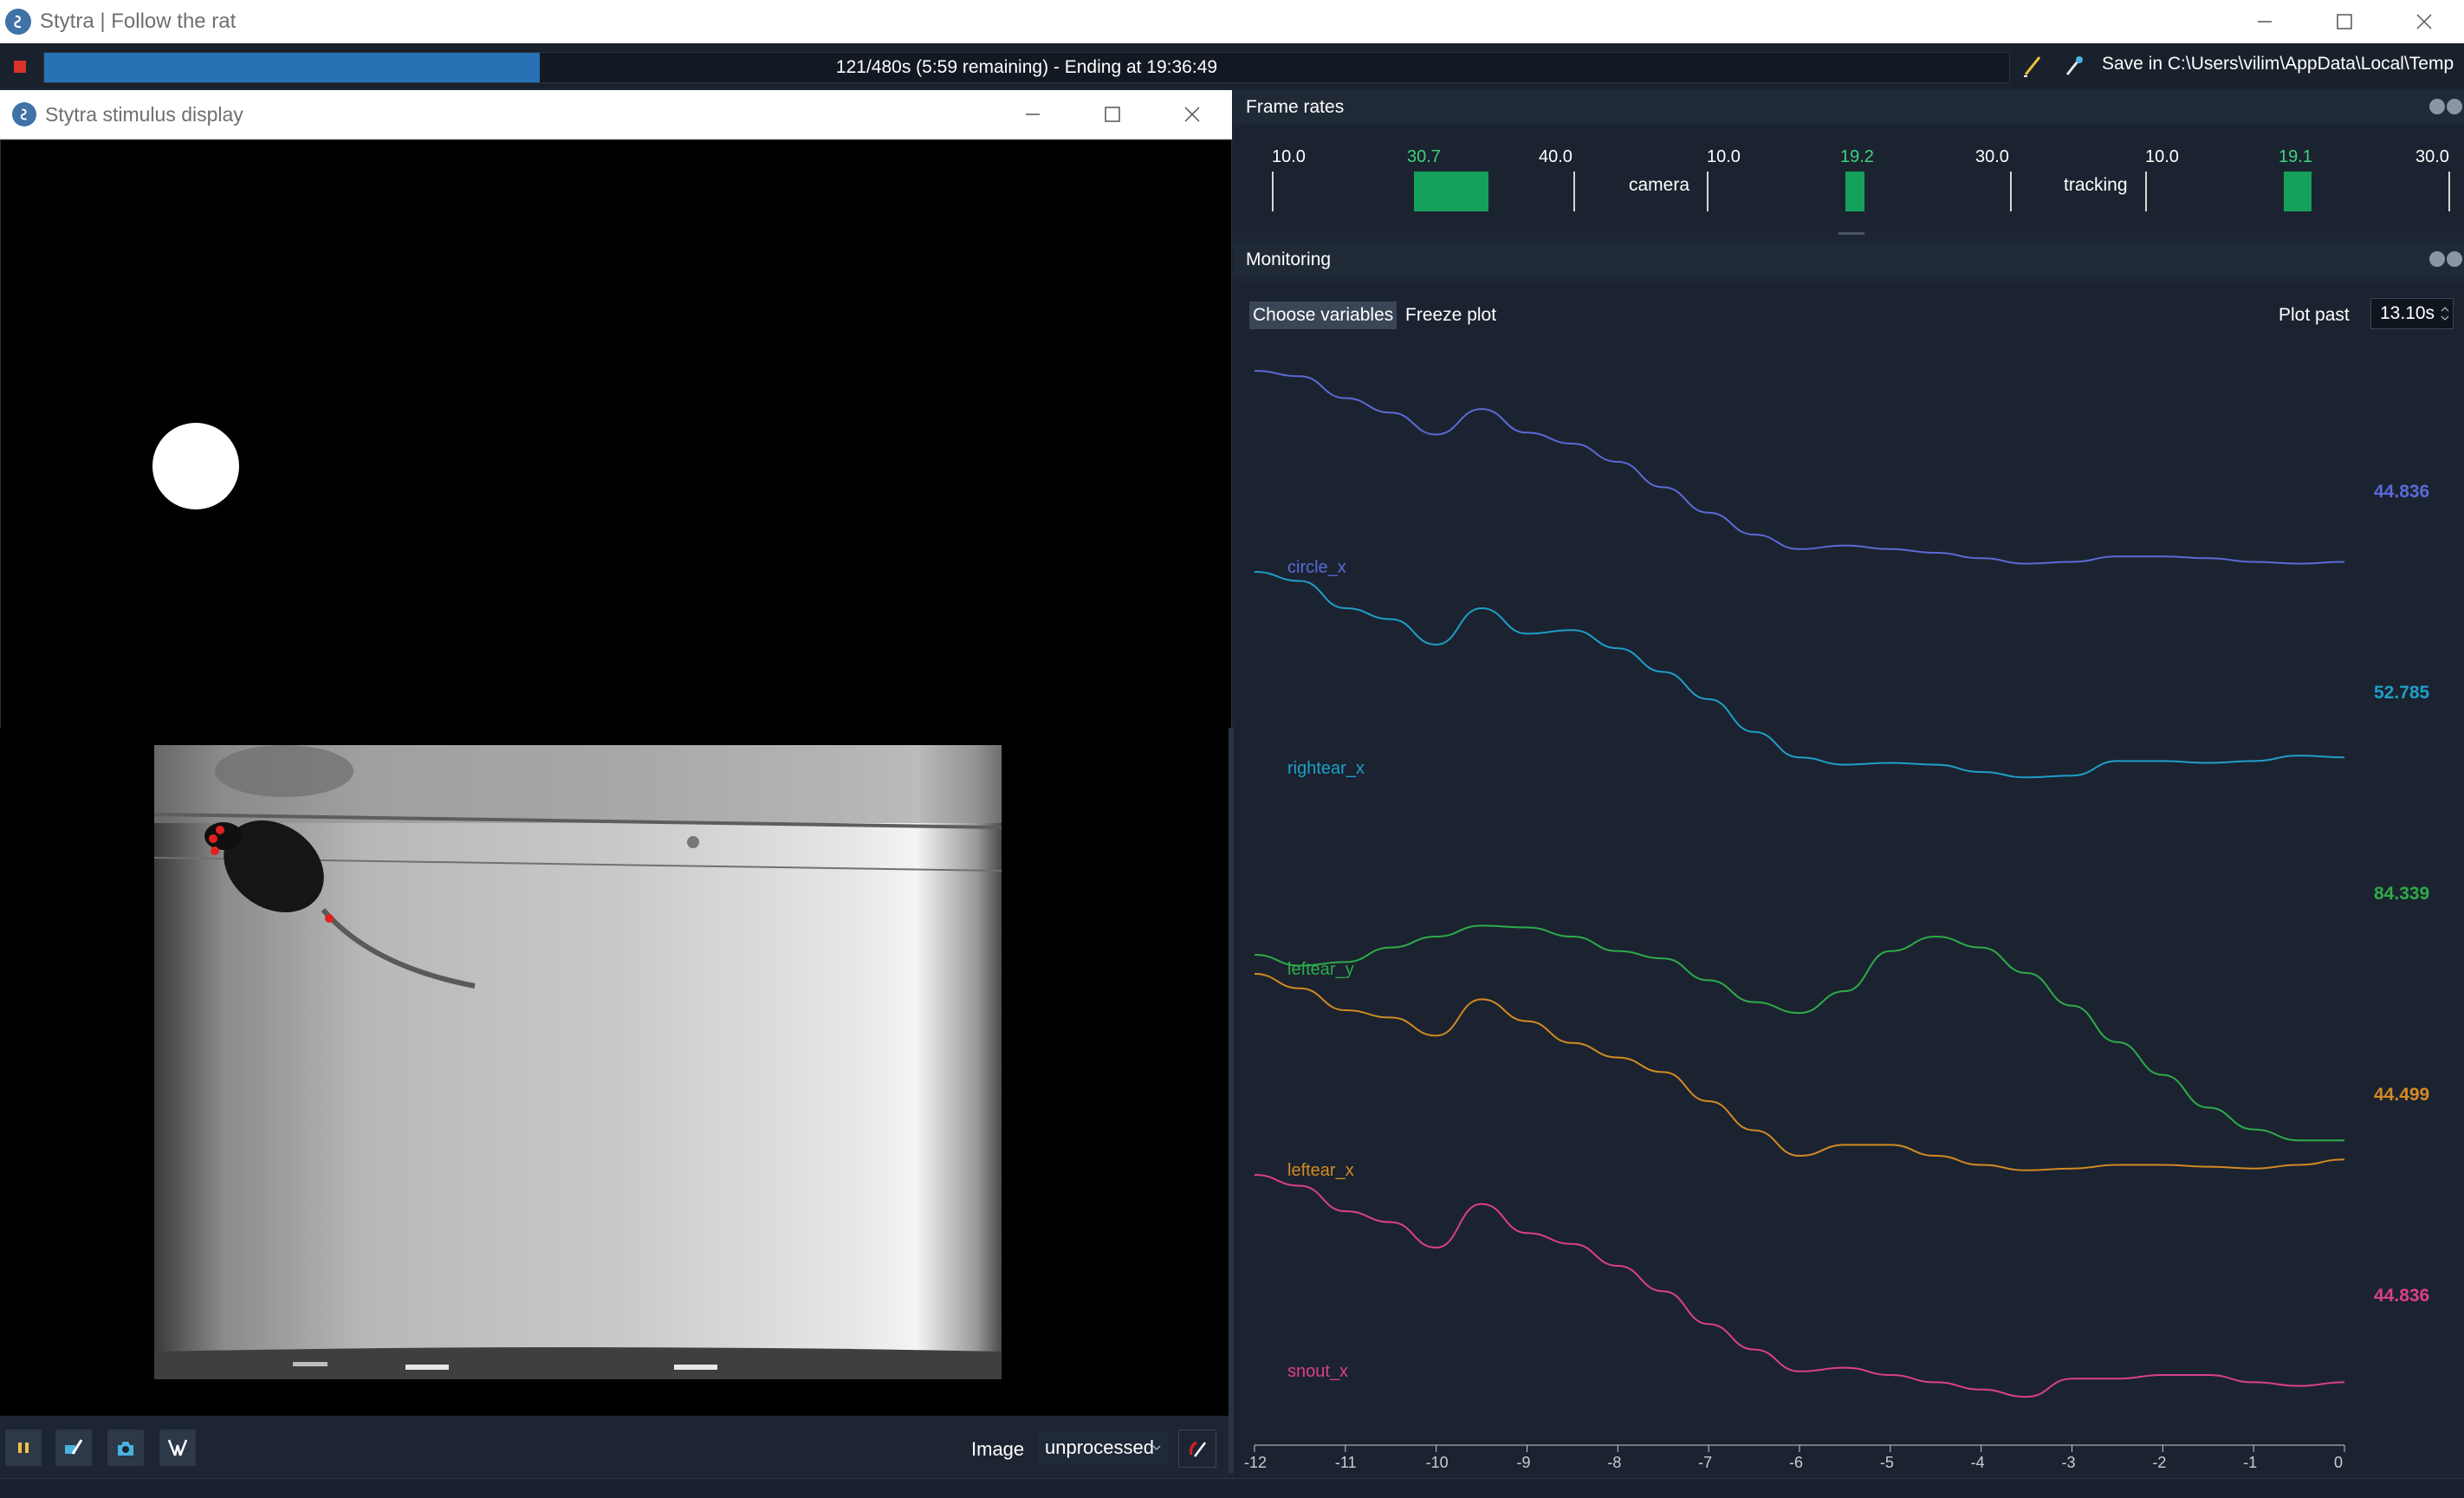 The width and height of the screenshot is (2464, 1498). What do you see at coordinates (1289, 259) in the screenshot?
I see `monitoring-title: Monitoring` at bounding box center [1289, 259].